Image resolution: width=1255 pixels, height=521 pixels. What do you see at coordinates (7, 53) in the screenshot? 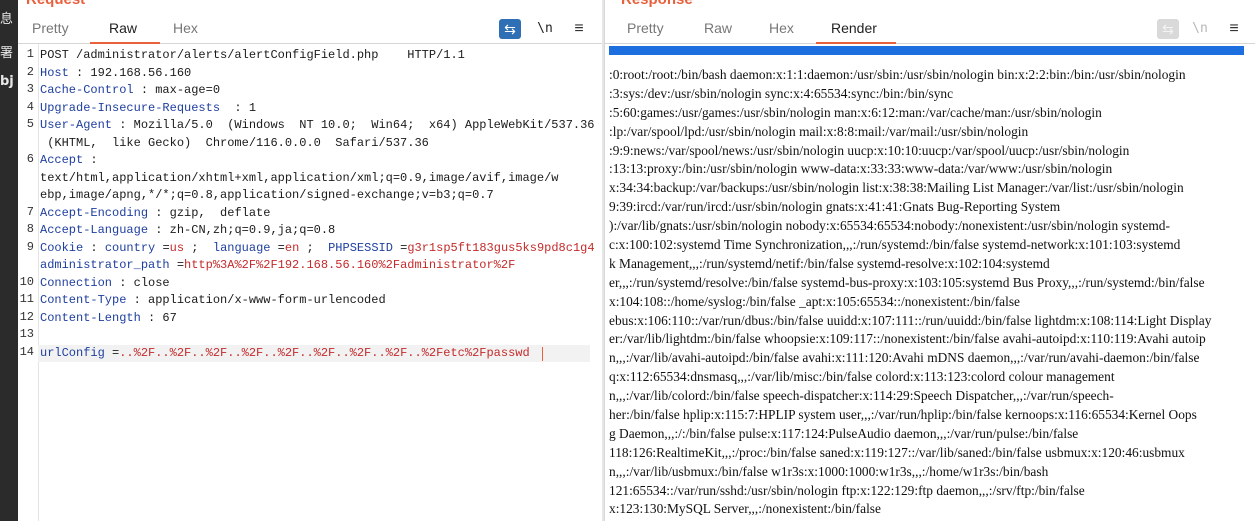
I see `left-strip-char: 署` at bounding box center [7, 53].